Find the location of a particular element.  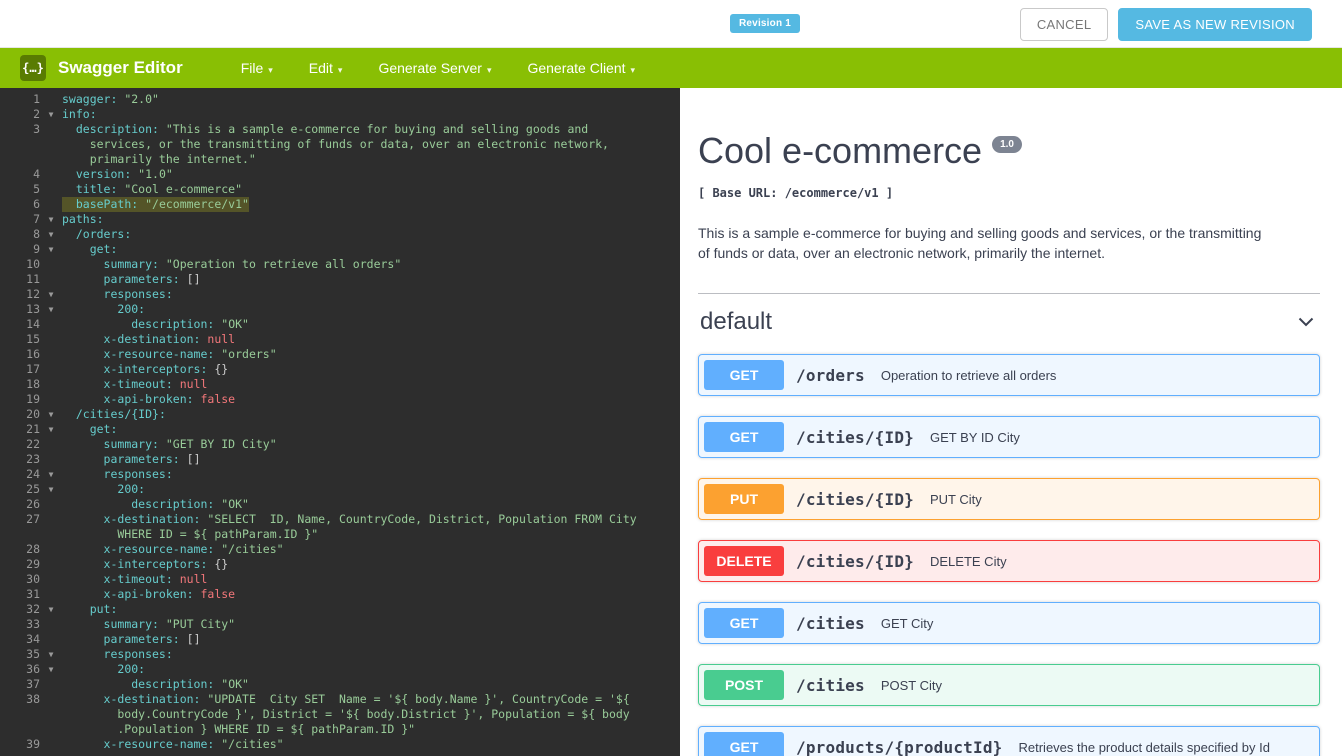

menu-edit: Edit ▾ is located at coordinates (326, 68).